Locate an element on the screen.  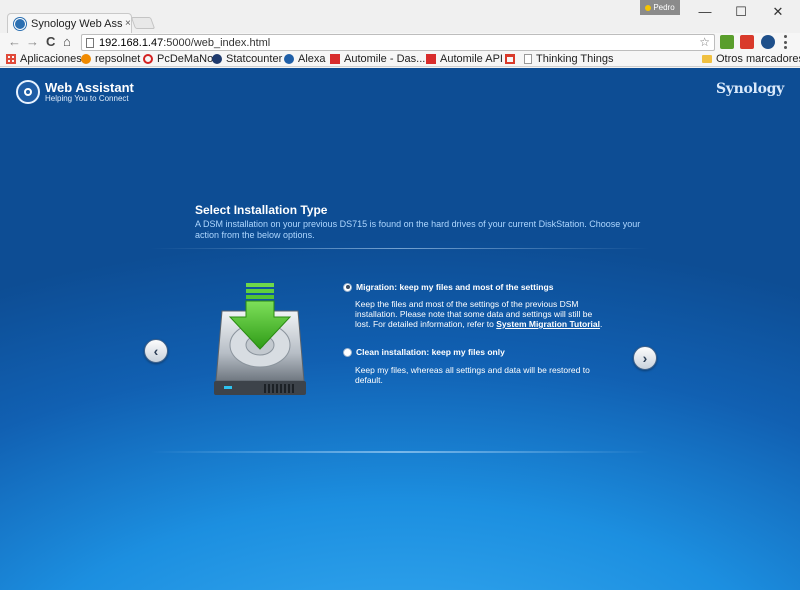
clean-installation-option: Clean installation: keep my files only is located at coordinates (424, 352).